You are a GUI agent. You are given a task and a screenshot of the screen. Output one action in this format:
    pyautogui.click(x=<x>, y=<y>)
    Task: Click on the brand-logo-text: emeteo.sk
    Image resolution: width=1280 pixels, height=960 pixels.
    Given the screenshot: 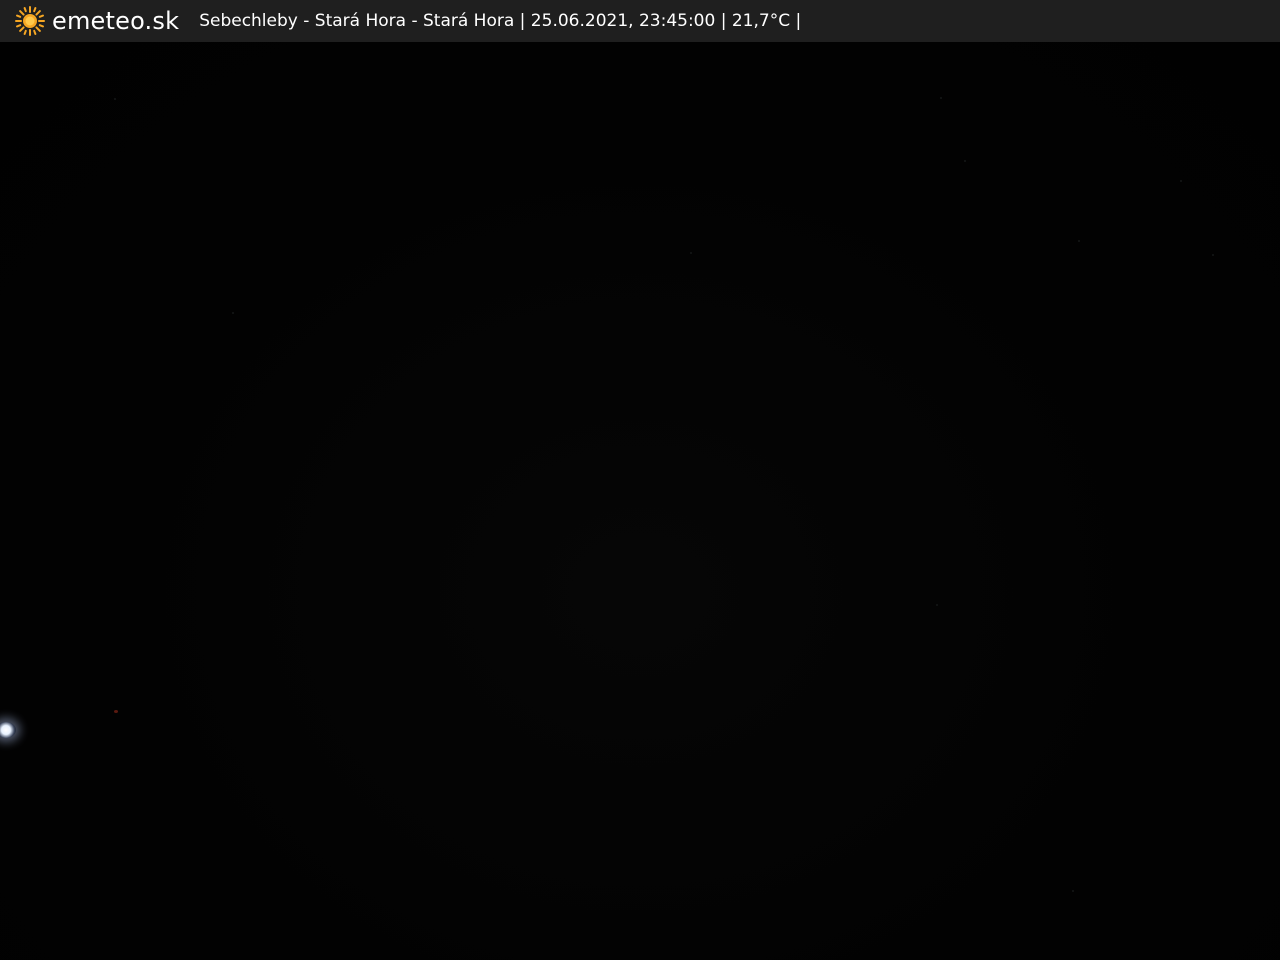 What is the action you would take?
    pyautogui.click(x=116, y=21)
    